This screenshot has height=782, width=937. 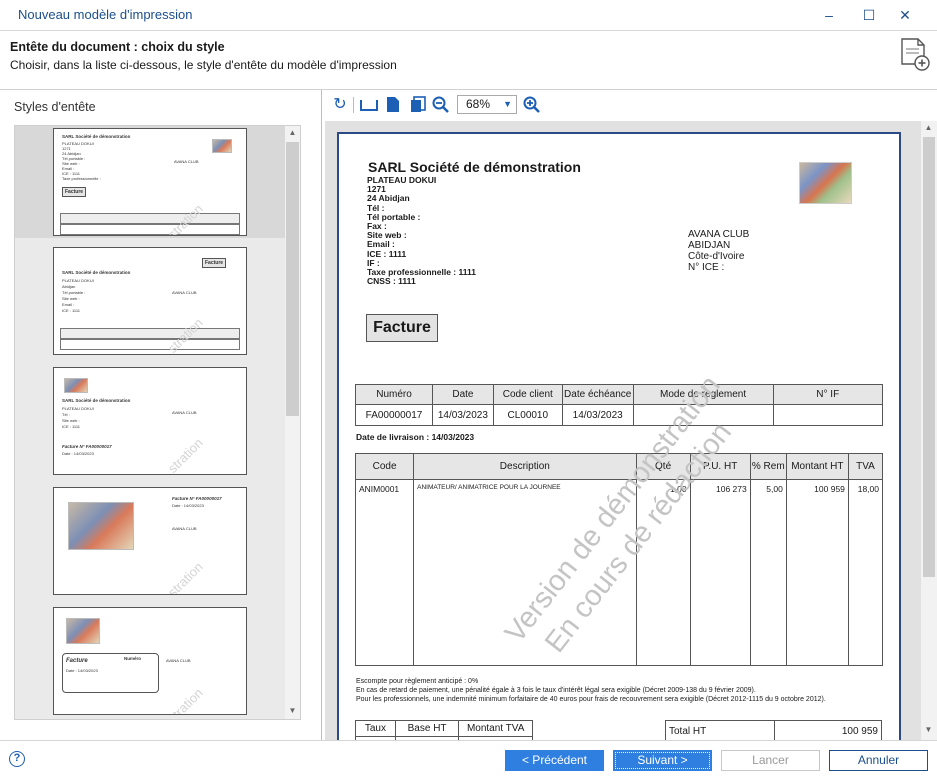 What do you see at coordinates (825, 183) in the screenshot?
I see `company-logo` at bounding box center [825, 183].